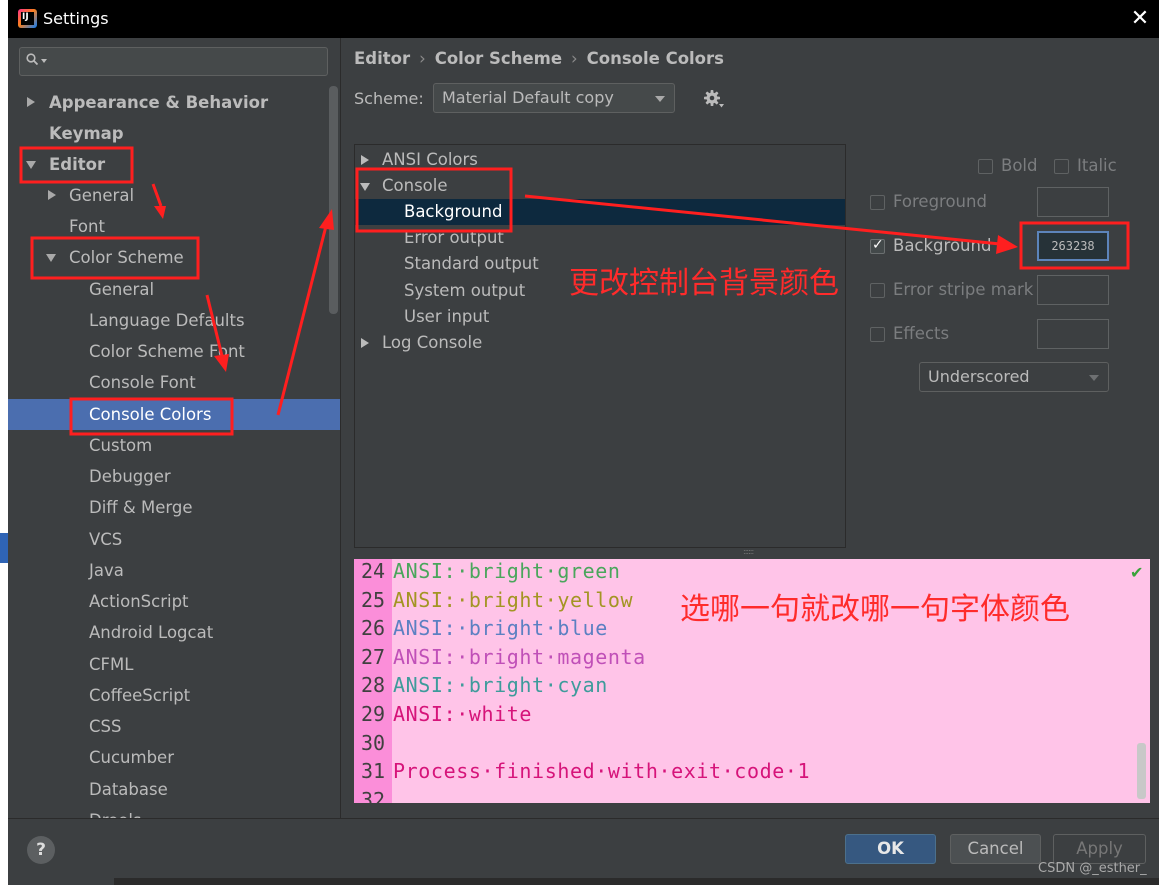  Describe the element at coordinates (173, 61) in the screenshot. I see `search-input` at that location.